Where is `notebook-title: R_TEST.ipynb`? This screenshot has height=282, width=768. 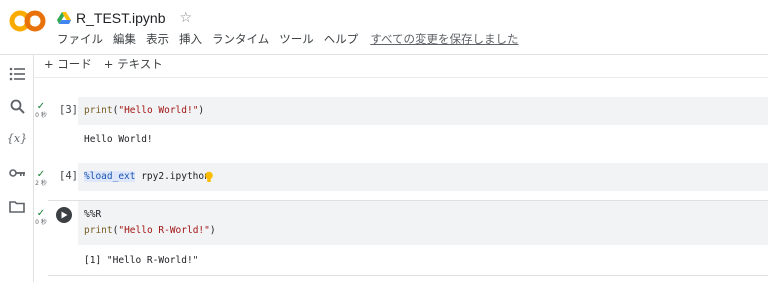 notebook-title: R_TEST.ipynb is located at coordinates (120, 18).